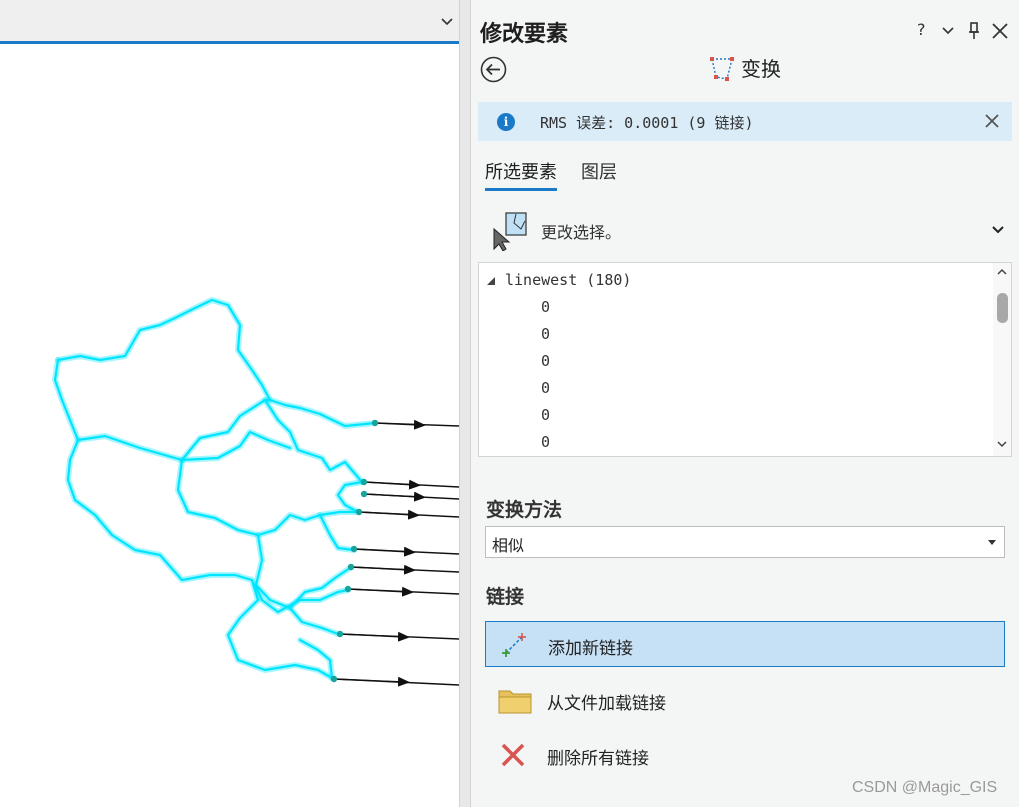 This screenshot has height=807, width=1019. I want to click on transform-method-select: 相似, so click(745, 542).